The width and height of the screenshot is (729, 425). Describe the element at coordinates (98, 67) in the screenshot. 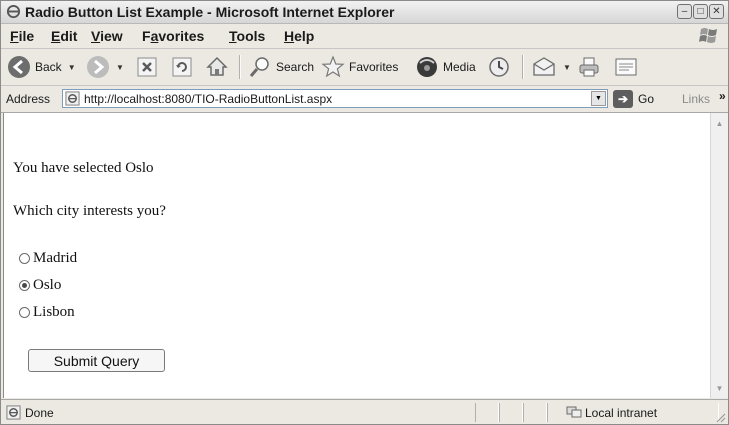

I see `forward-arrow-icon` at that location.